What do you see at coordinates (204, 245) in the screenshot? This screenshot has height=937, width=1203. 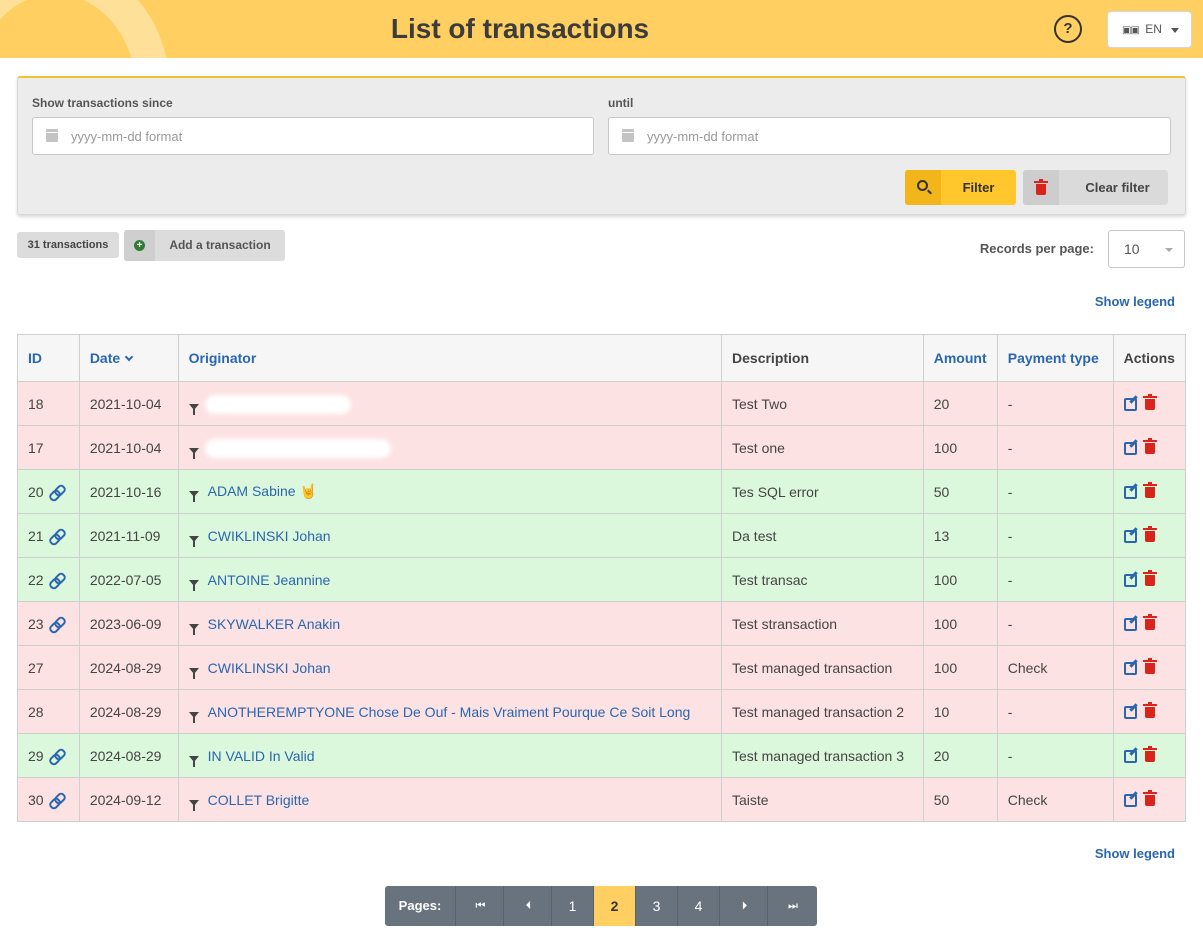 I see `add-transaction-button: + Add a transaction` at bounding box center [204, 245].